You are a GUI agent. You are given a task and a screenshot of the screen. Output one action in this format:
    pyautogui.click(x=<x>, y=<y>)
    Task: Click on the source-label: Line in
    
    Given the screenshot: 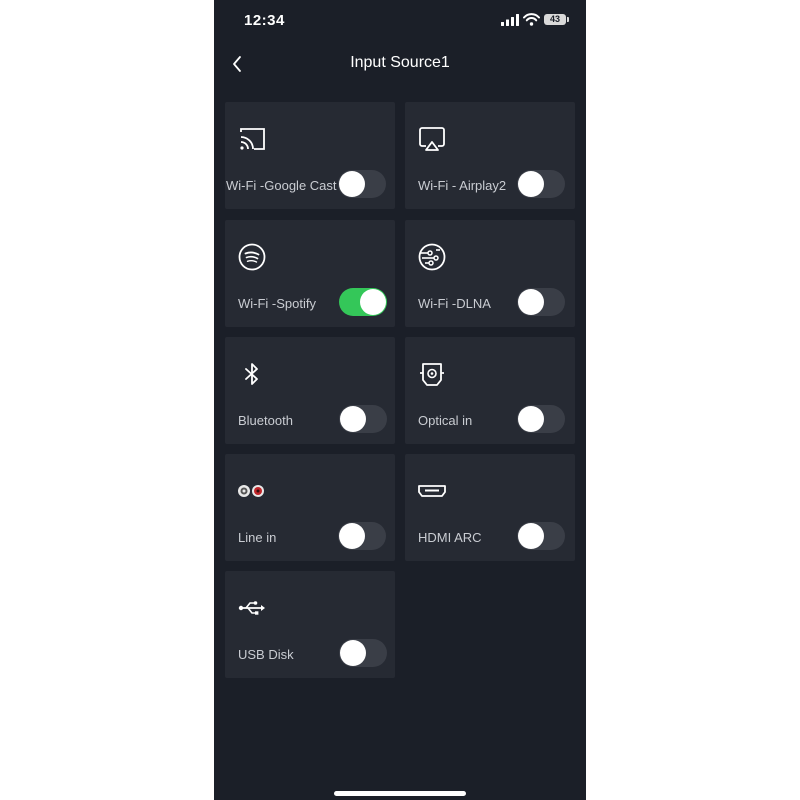 What is the action you would take?
    pyautogui.click(x=257, y=537)
    